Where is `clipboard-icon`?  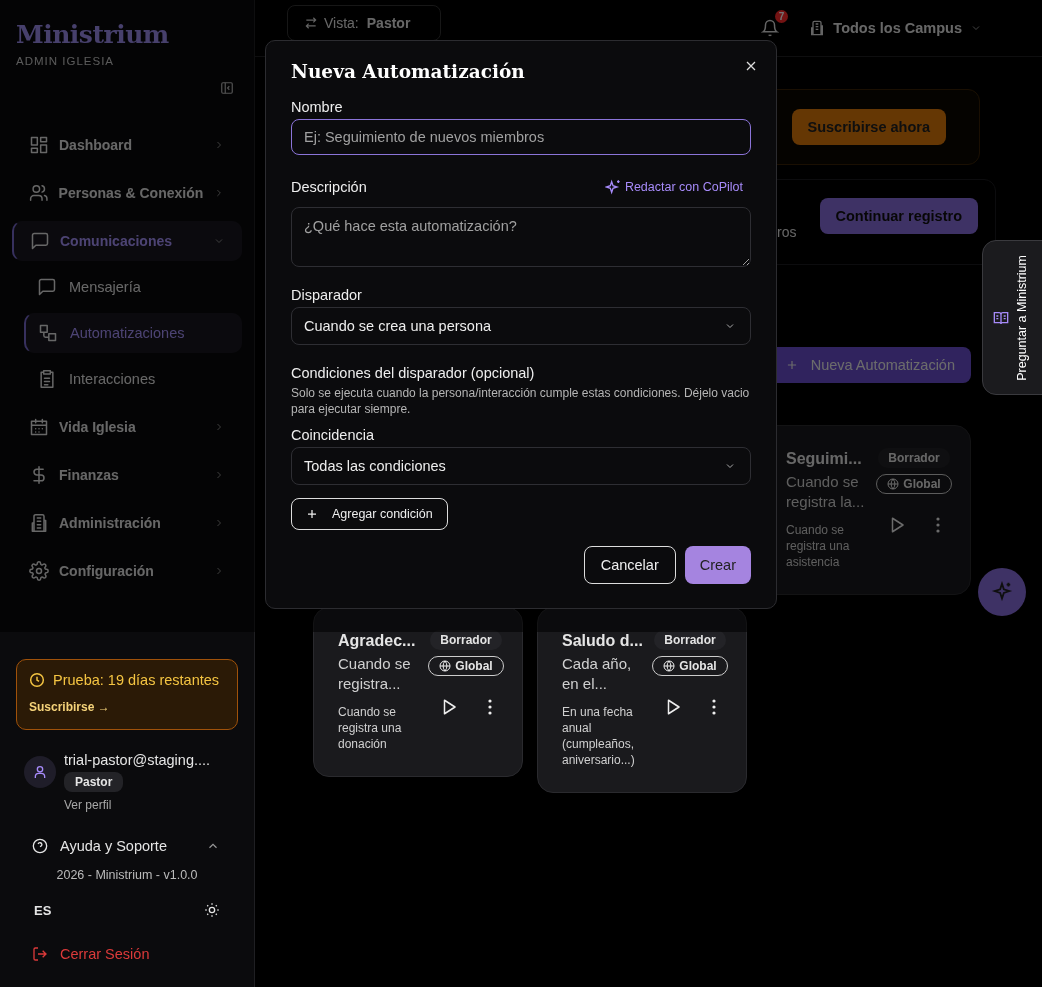 clipboard-icon is located at coordinates (47, 379).